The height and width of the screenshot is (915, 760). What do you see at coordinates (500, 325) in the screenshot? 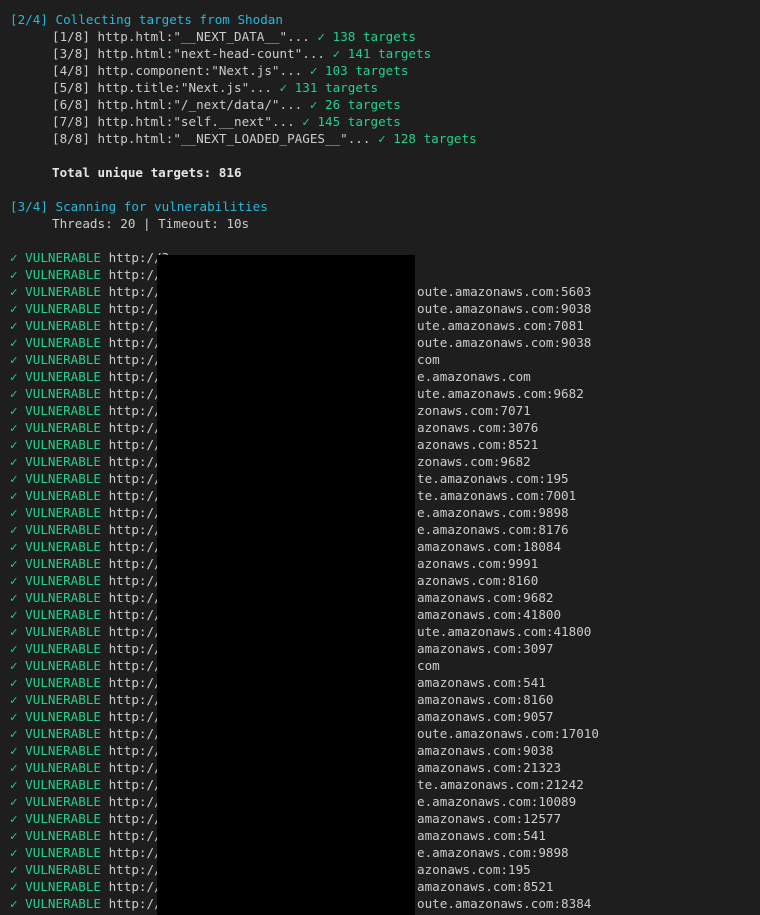
I see `url-suffix: ute.amazonaws.com:7081` at bounding box center [500, 325].